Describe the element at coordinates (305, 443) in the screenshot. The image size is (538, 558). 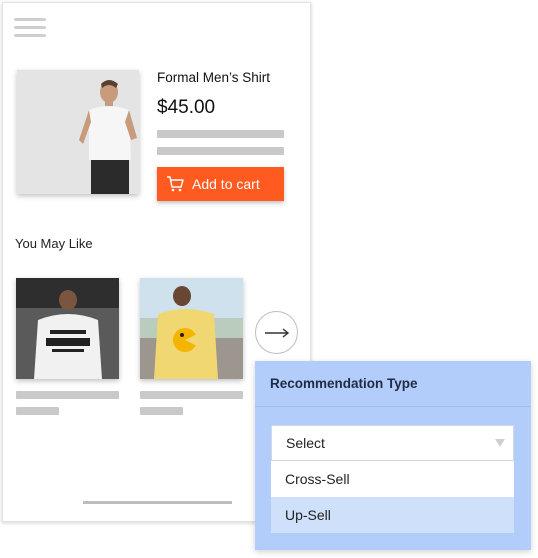
I see `select-placeholder: Select` at that location.